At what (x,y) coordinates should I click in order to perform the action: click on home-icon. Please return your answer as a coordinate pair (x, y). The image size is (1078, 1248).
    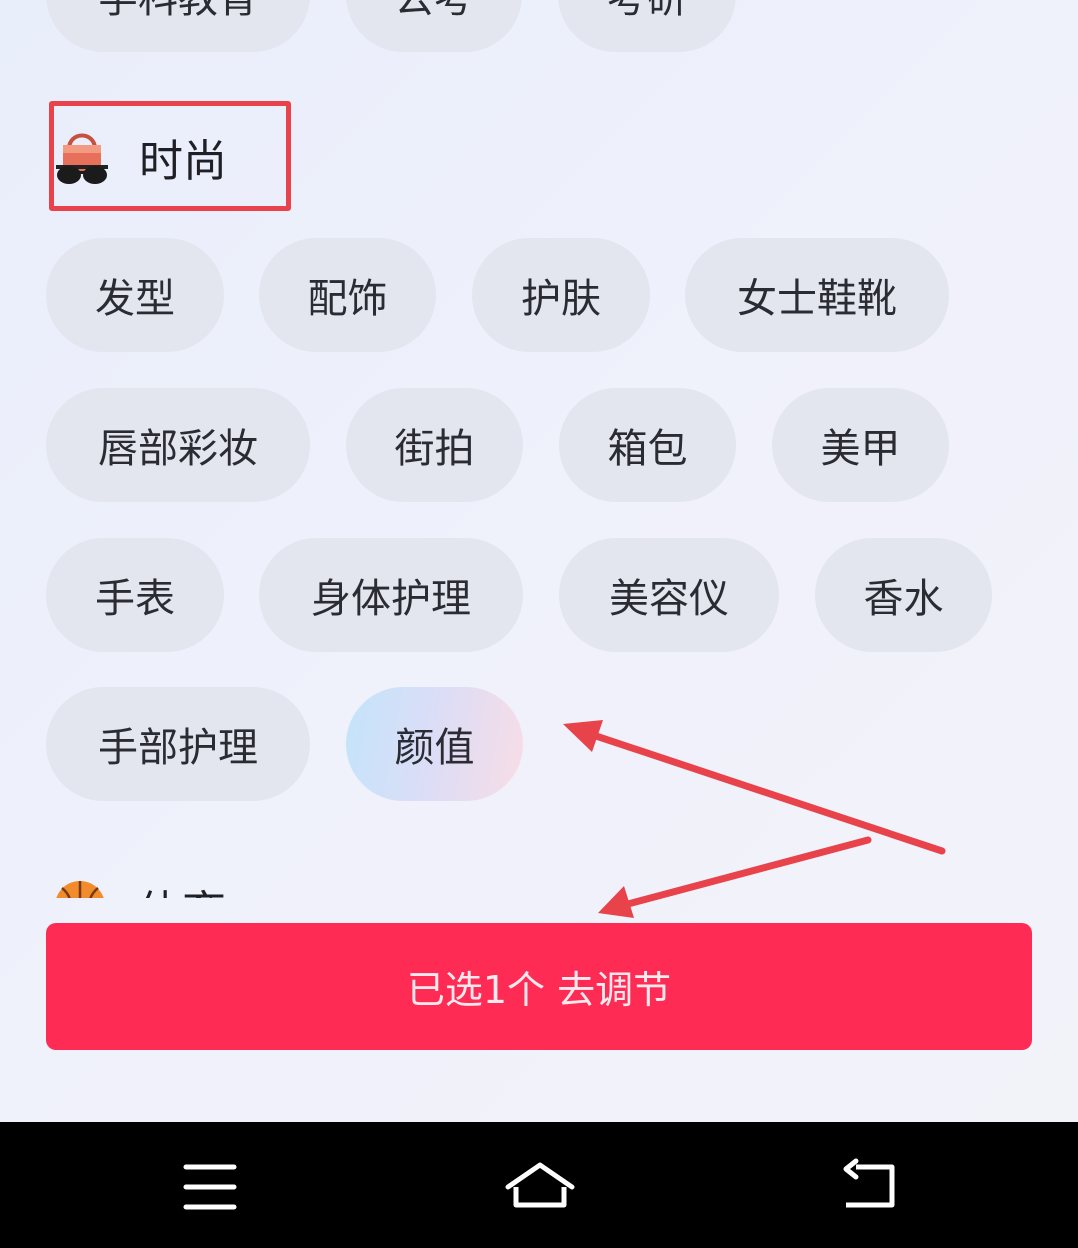
    Looking at the image, I should click on (540, 1185).